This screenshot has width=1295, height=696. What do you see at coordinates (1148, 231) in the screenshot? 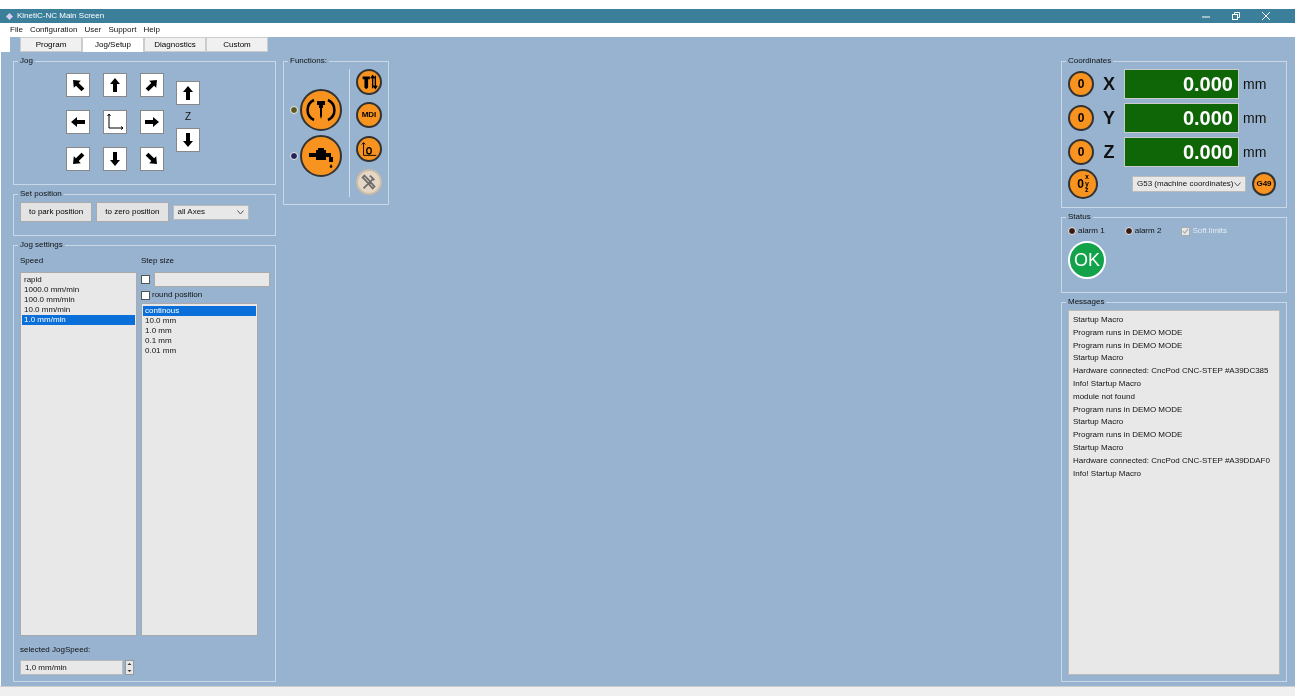
I see `alarm-label: alarm 2` at bounding box center [1148, 231].